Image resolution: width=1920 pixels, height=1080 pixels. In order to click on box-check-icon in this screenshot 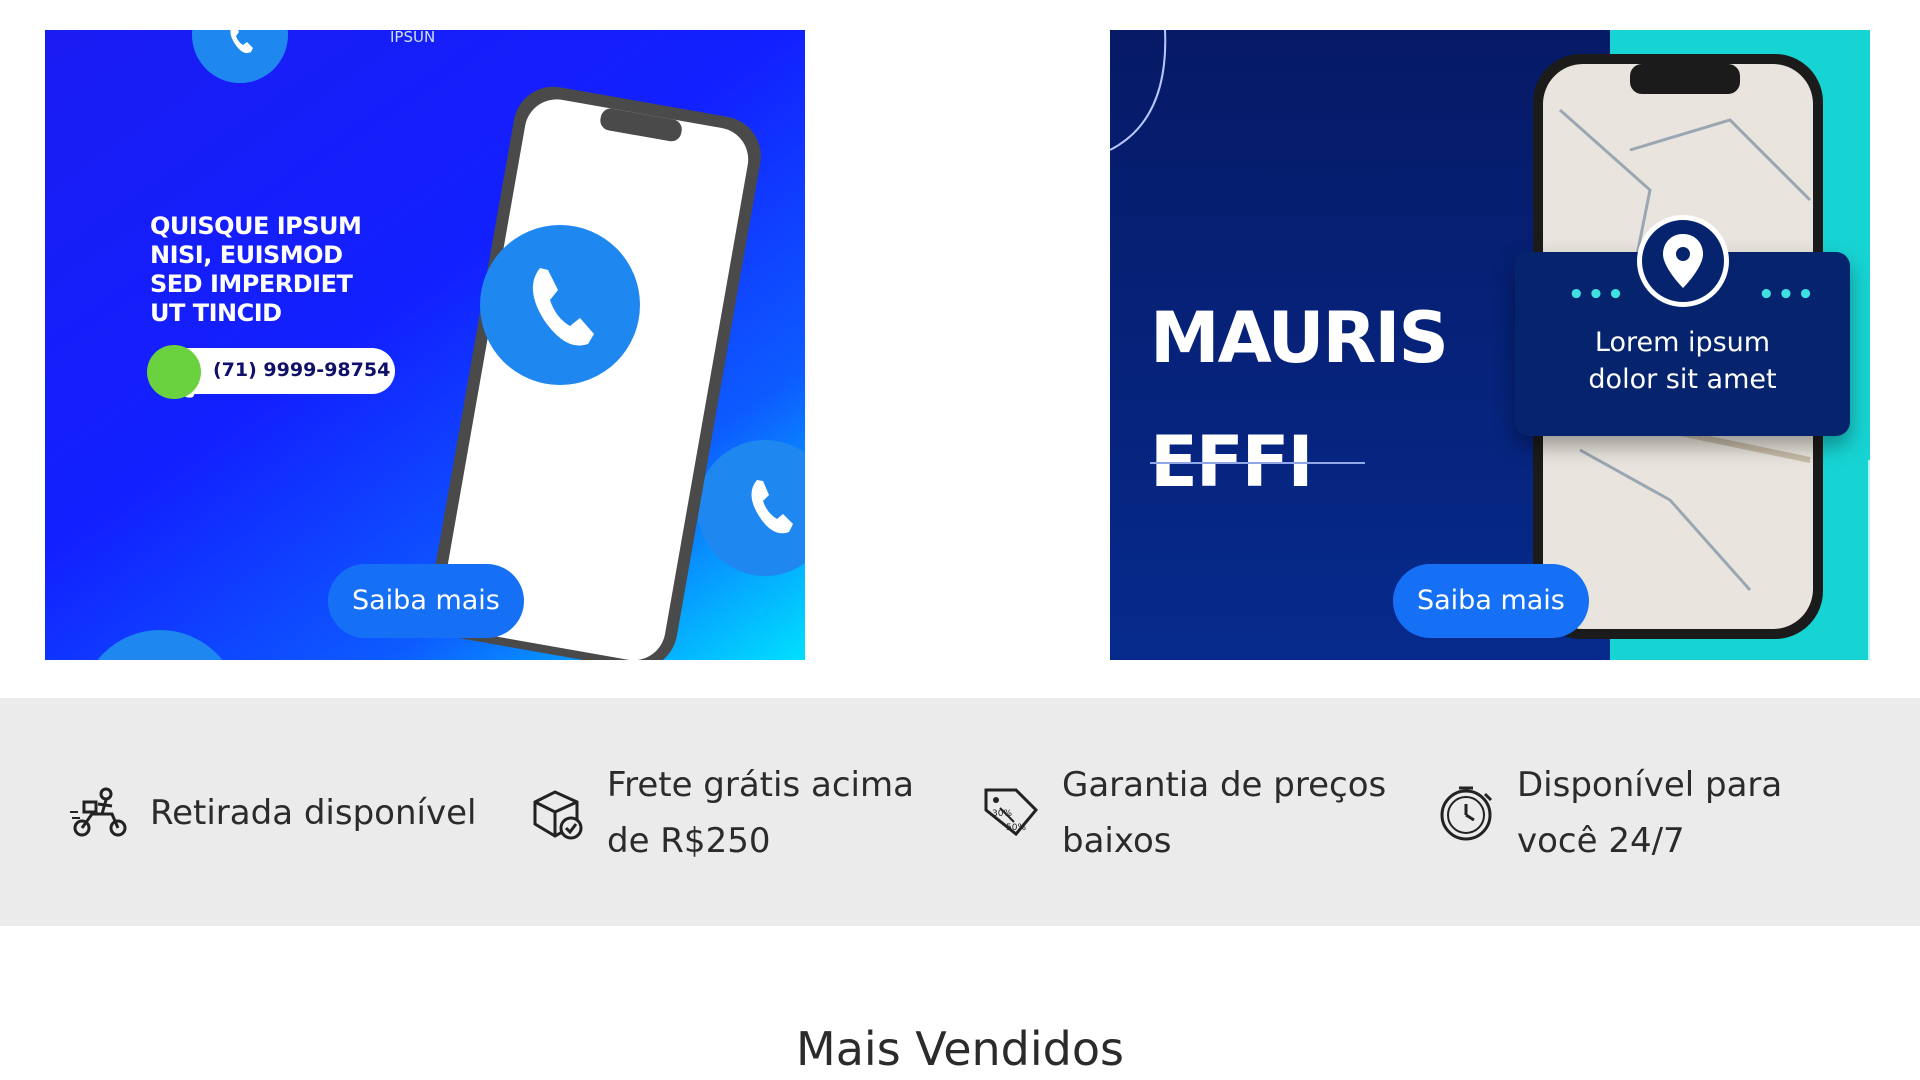, I will do `click(558, 815)`.